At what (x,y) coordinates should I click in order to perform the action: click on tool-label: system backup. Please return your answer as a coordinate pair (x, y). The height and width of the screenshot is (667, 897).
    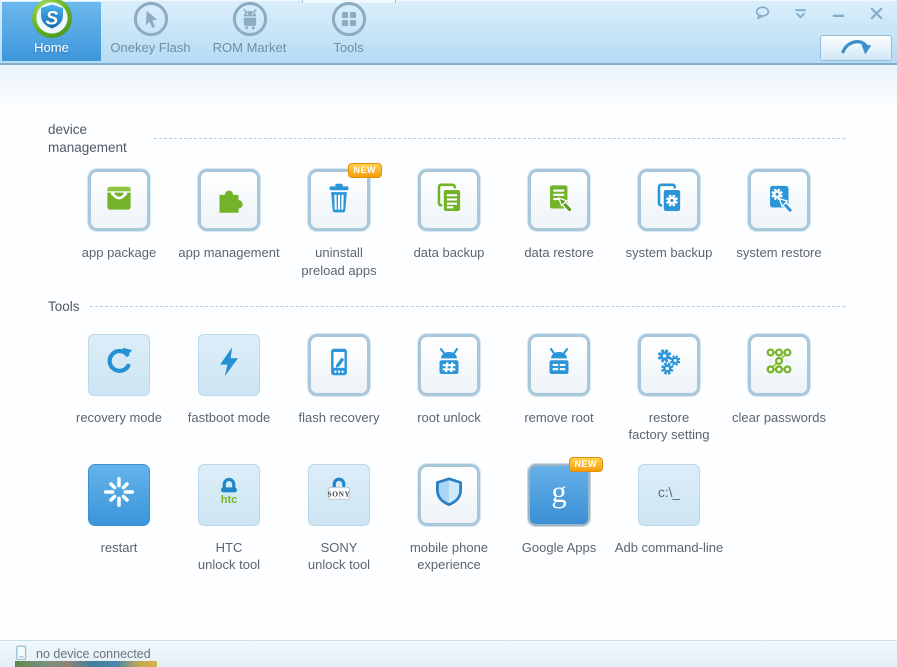
    Looking at the image, I should click on (669, 253).